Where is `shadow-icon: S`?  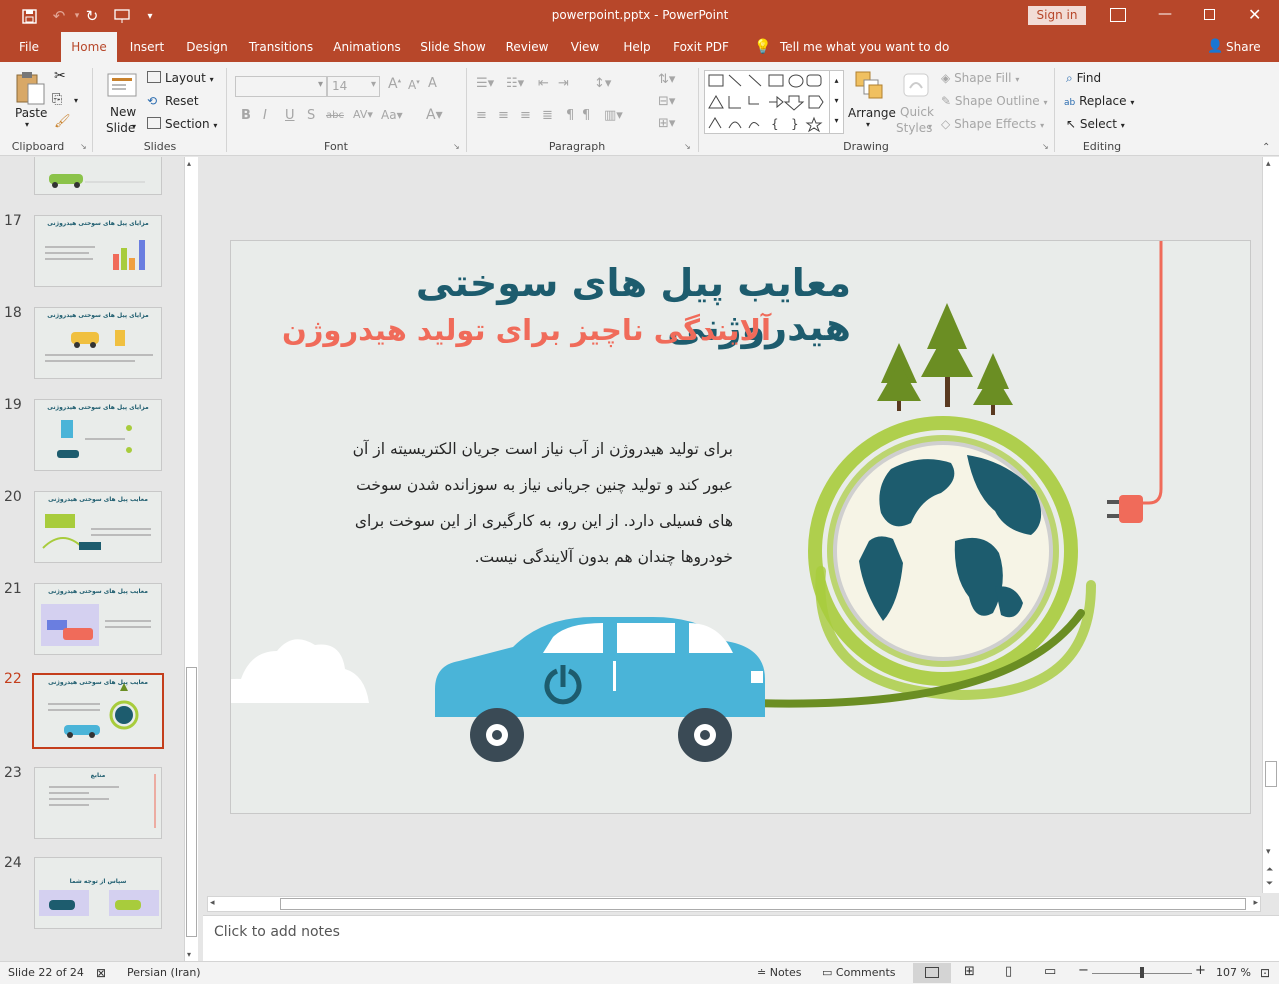
shadow-icon: S is located at coordinates (311, 115).